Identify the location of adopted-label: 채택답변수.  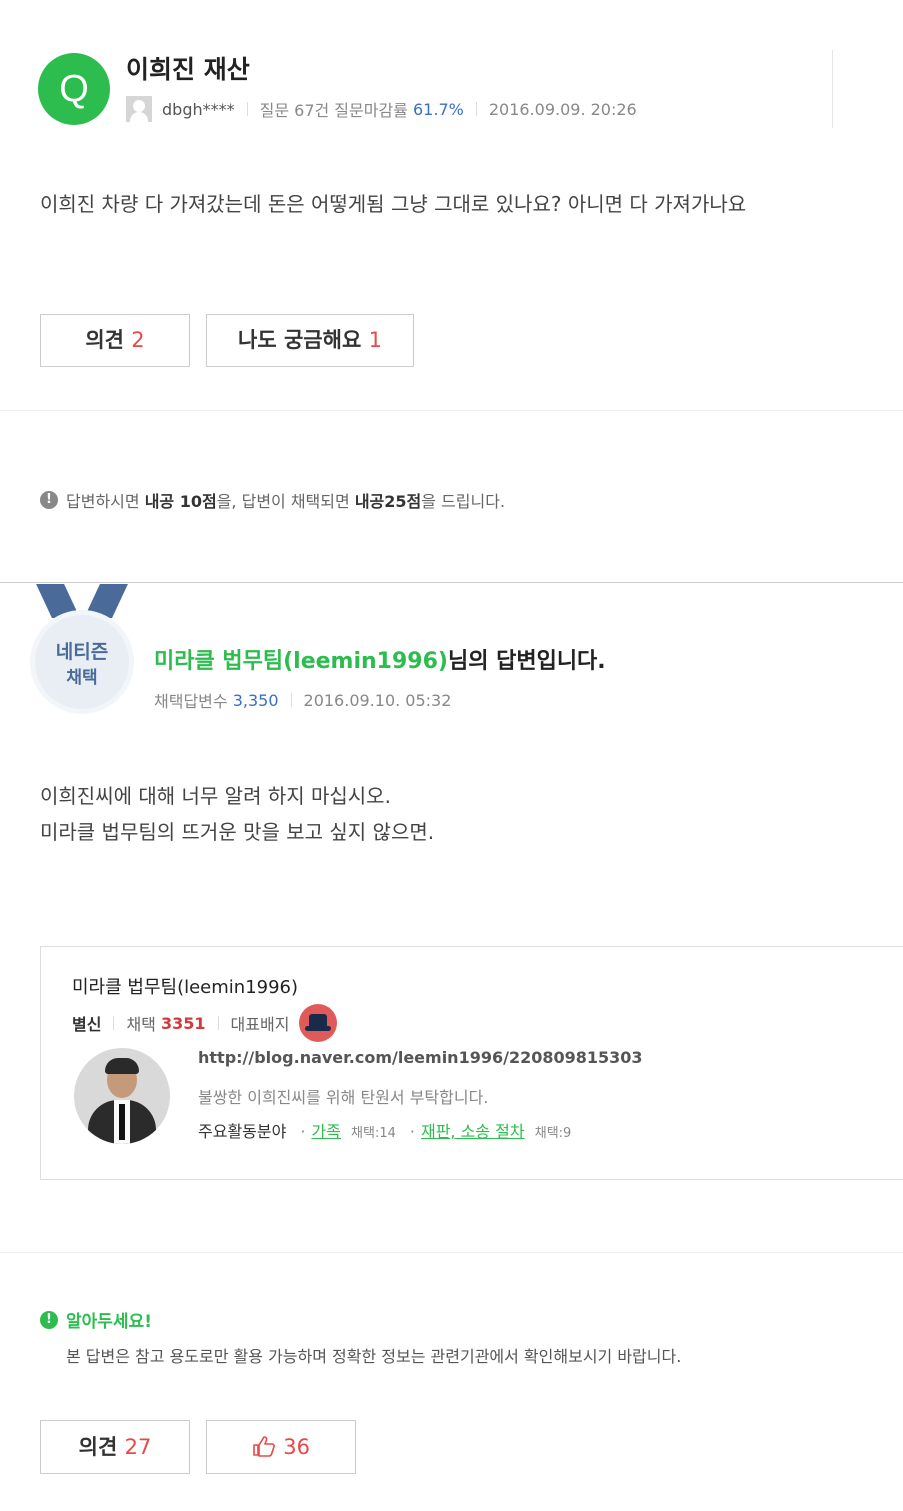
(191, 701).